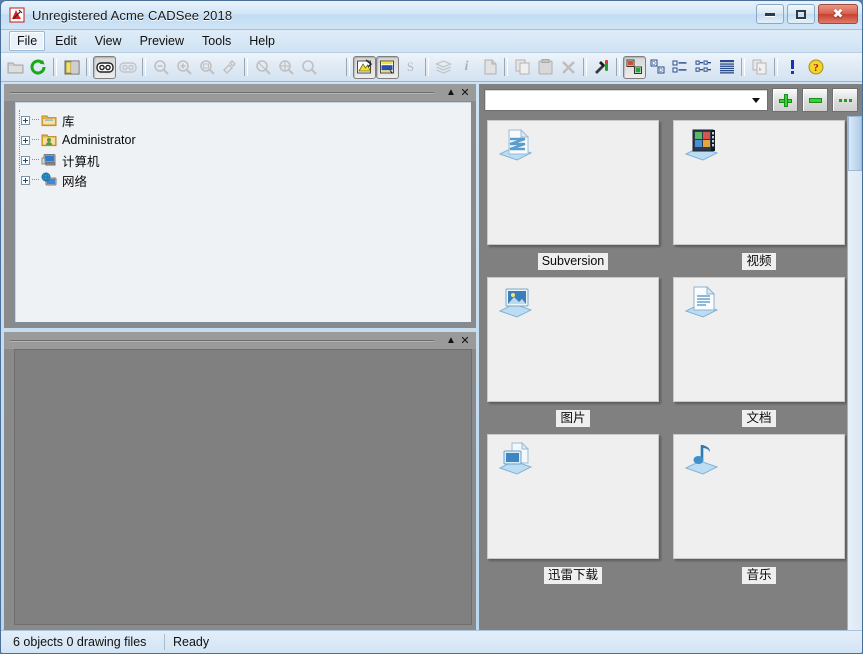 The height and width of the screenshot is (654, 863). Describe the element at coordinates (759, 261) in the screenshot. I see `thumbnail-label: 视频` at that location.